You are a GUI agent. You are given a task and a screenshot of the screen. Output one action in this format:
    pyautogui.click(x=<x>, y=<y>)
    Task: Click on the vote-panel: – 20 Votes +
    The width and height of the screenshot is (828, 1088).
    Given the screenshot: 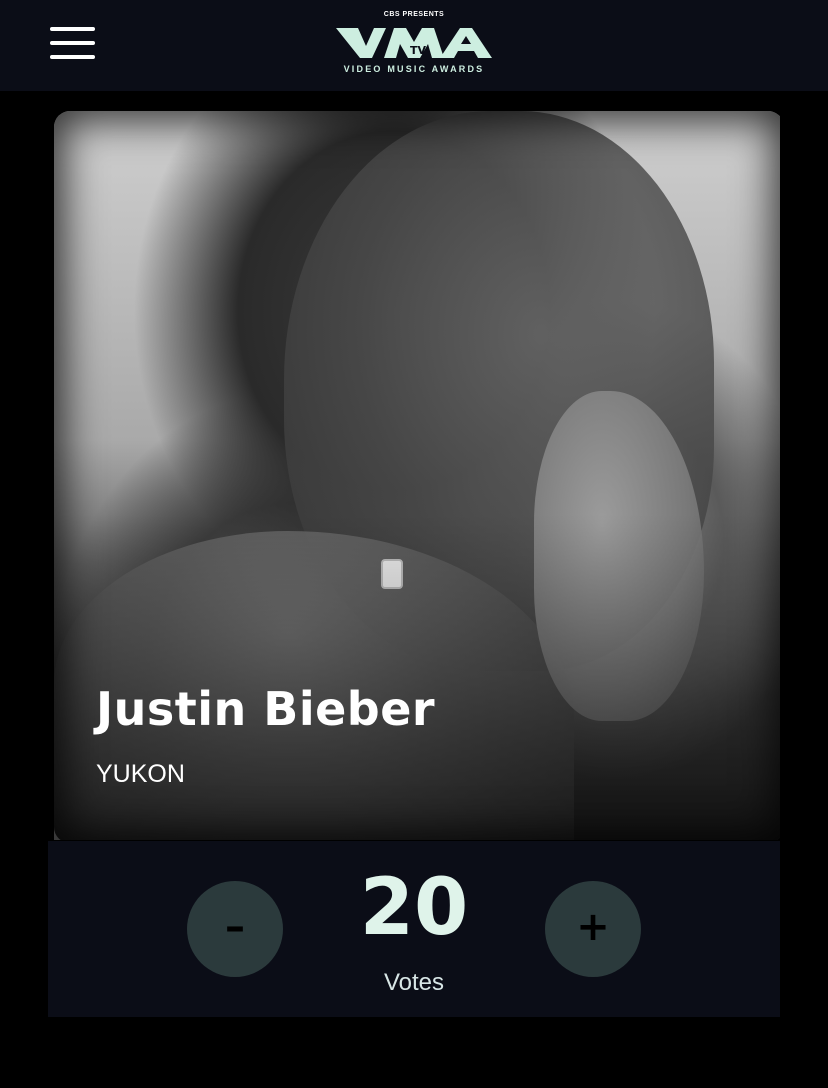 What is the action you would take?
    pyautogui.click(x=414, y=929)
    